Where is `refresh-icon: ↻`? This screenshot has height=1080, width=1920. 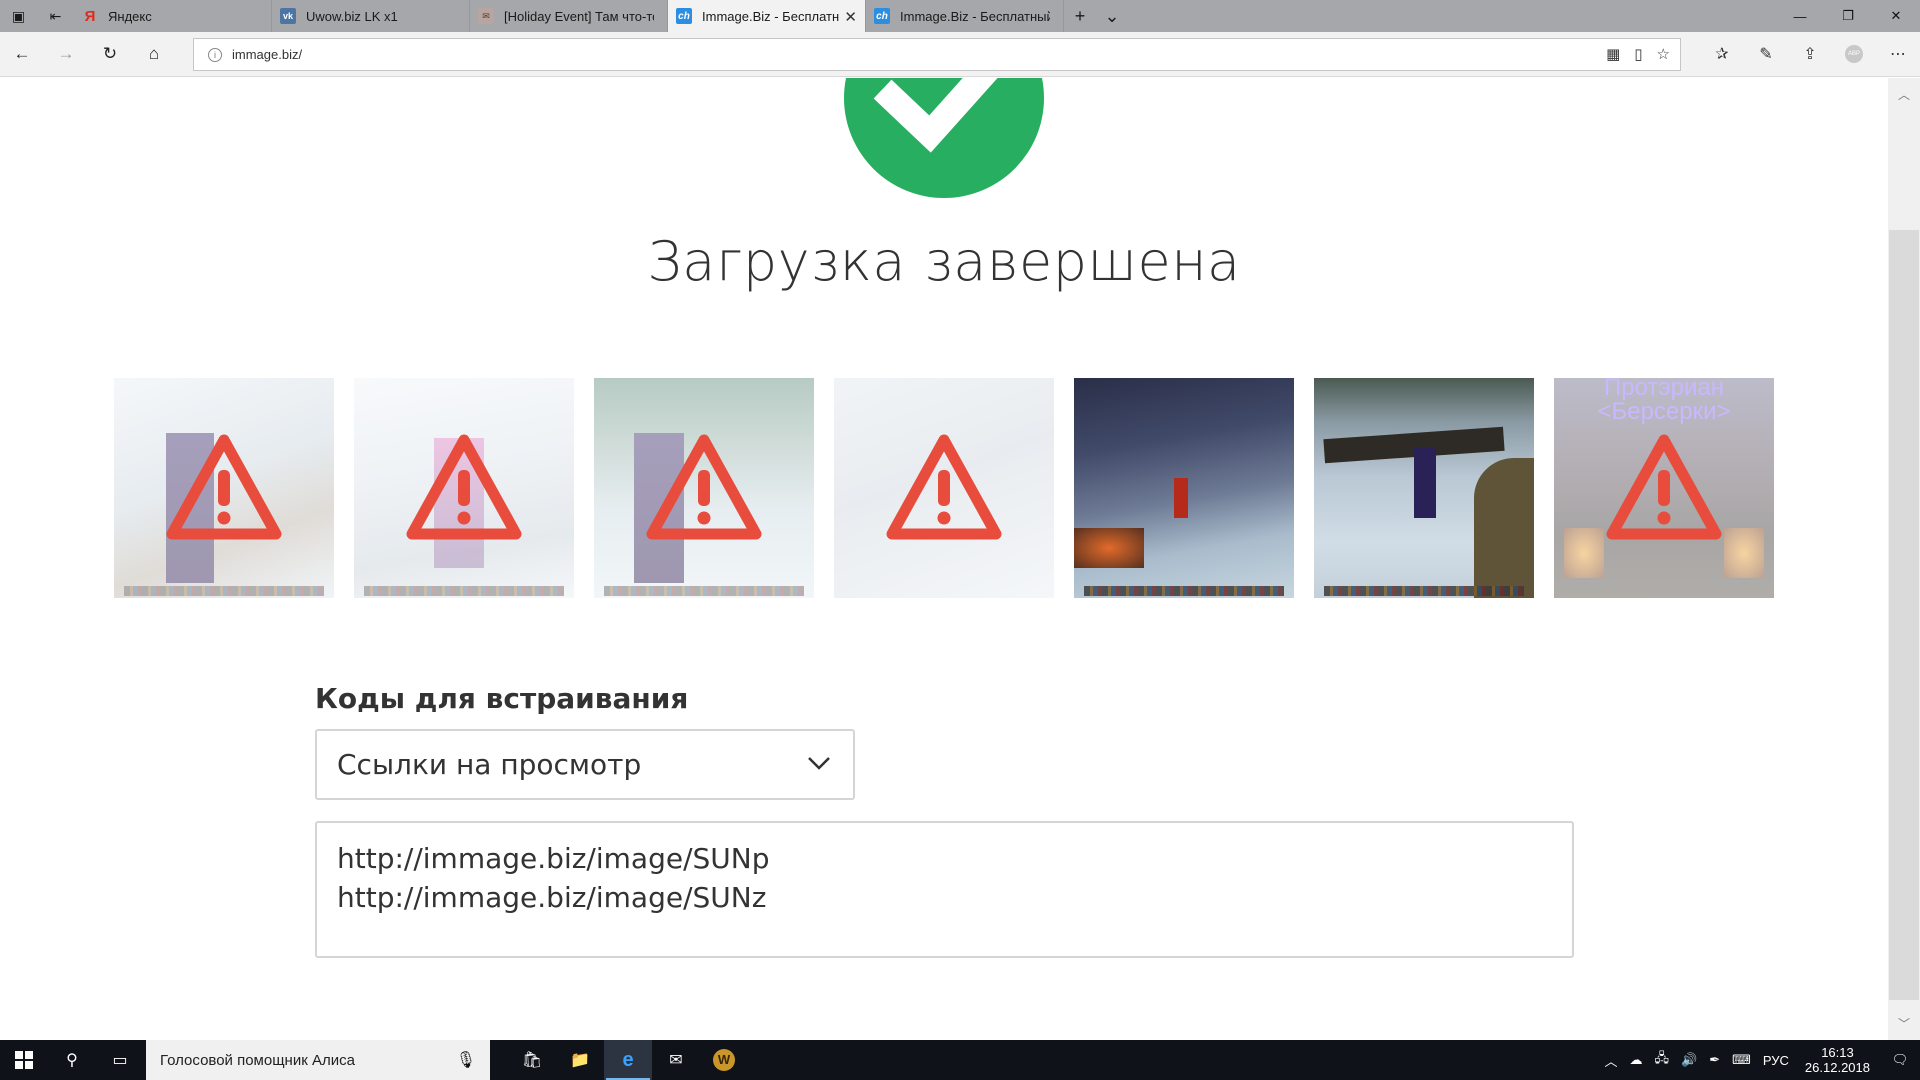 refresh-icon: ↻ is located at coordinates (110, 54).